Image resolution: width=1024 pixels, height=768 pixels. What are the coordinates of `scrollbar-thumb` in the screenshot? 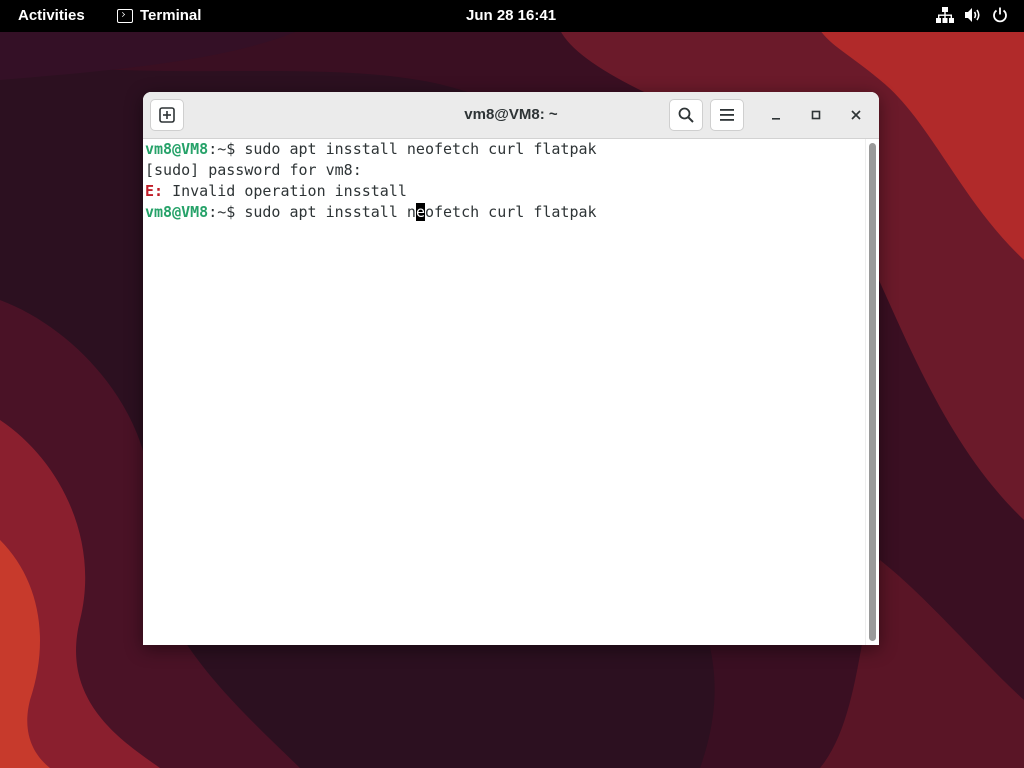 It's located at (872, 392).